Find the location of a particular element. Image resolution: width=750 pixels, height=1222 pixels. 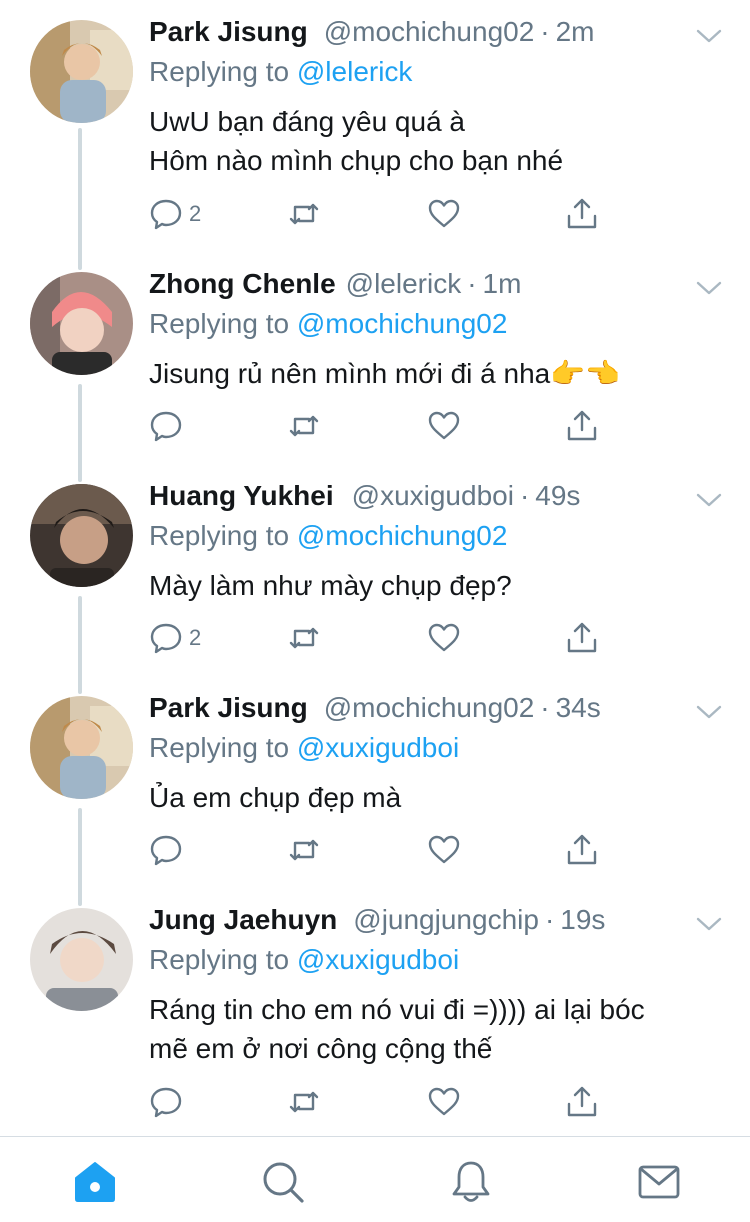

display-name: Zhong Chenle is located at coordinates (242, 284).